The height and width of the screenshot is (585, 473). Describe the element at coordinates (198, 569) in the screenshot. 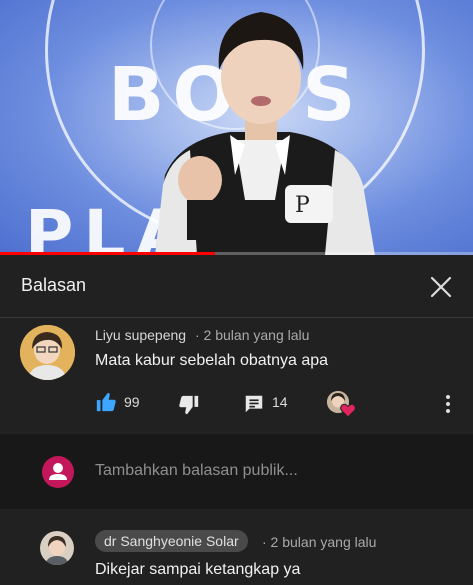

I see `reply-text: Dikejar sampai ketangkap ya` at that location.